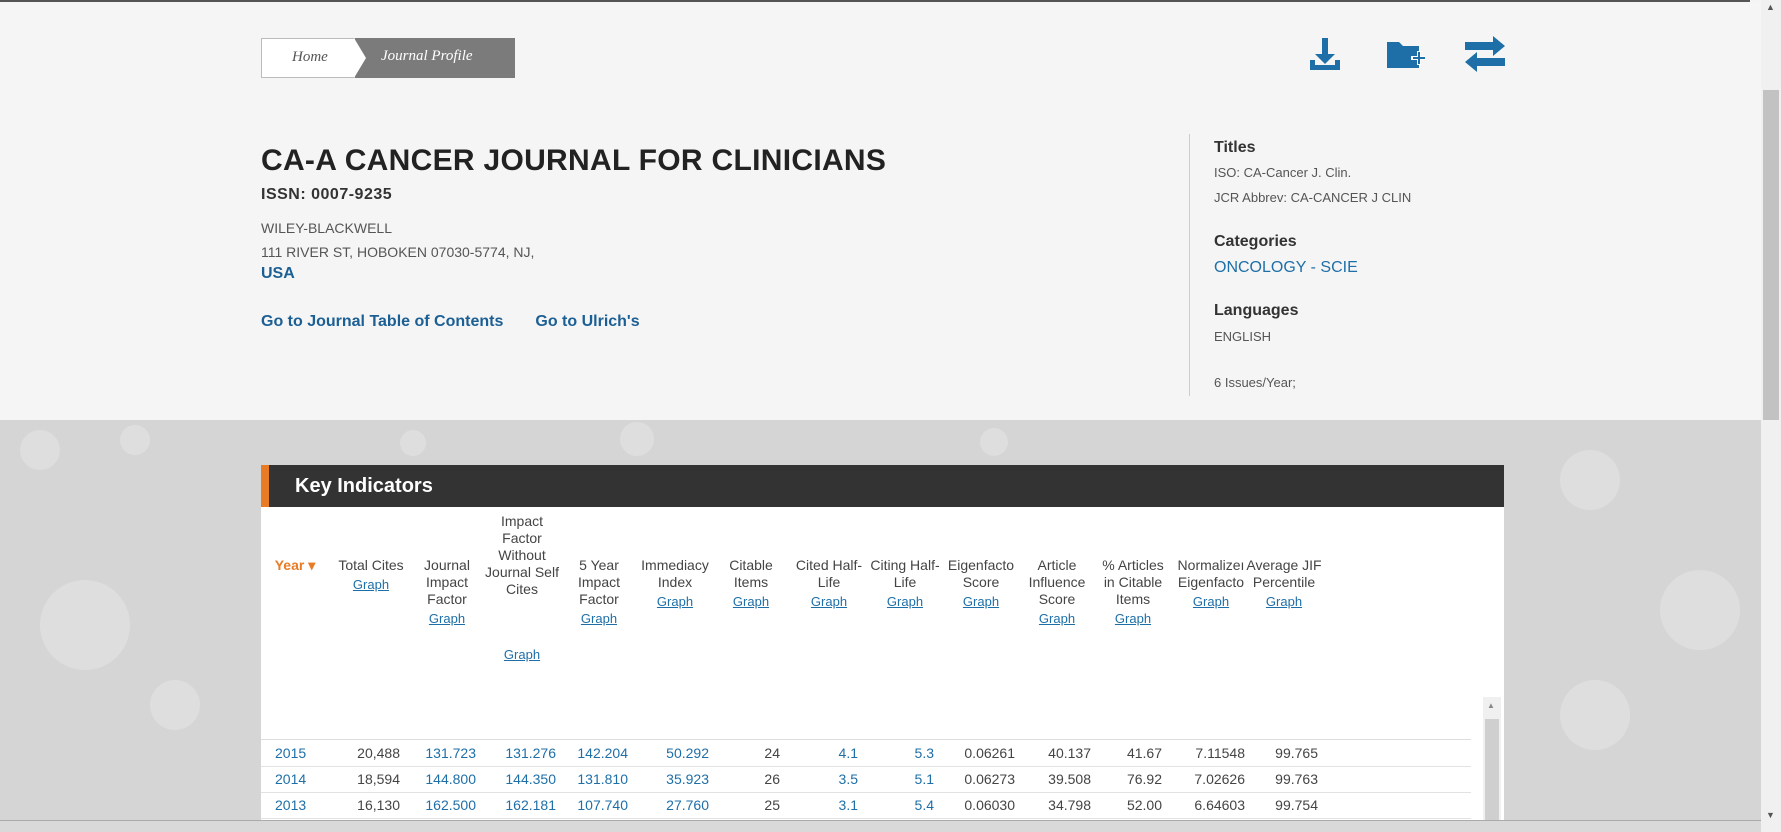 The height and width of the screenshot is (832, 1781). Describe the element at coordinates (398, 252) in the screenshot. I see `journal-address: 111 RIVER ST, HOBOKEN 07030-5774, NJ,` at that location.